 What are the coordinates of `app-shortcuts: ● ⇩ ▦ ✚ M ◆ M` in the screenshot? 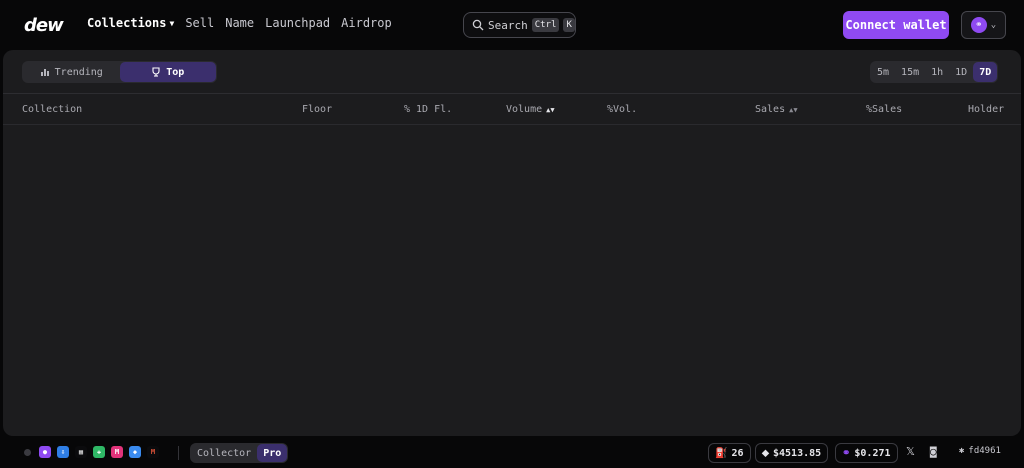 It's located at (99, 452).